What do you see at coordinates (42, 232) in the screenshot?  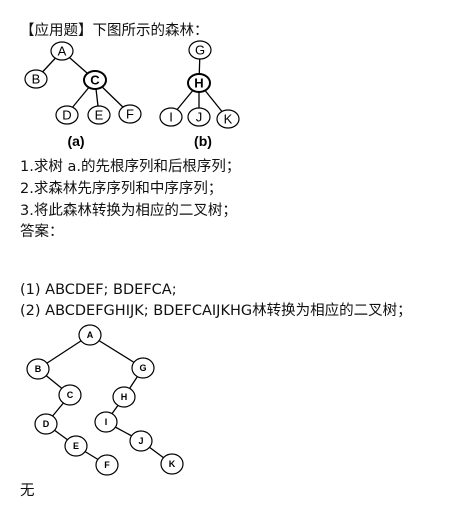 I see `answer-label: 答案：` at bounding box center [42, 232].